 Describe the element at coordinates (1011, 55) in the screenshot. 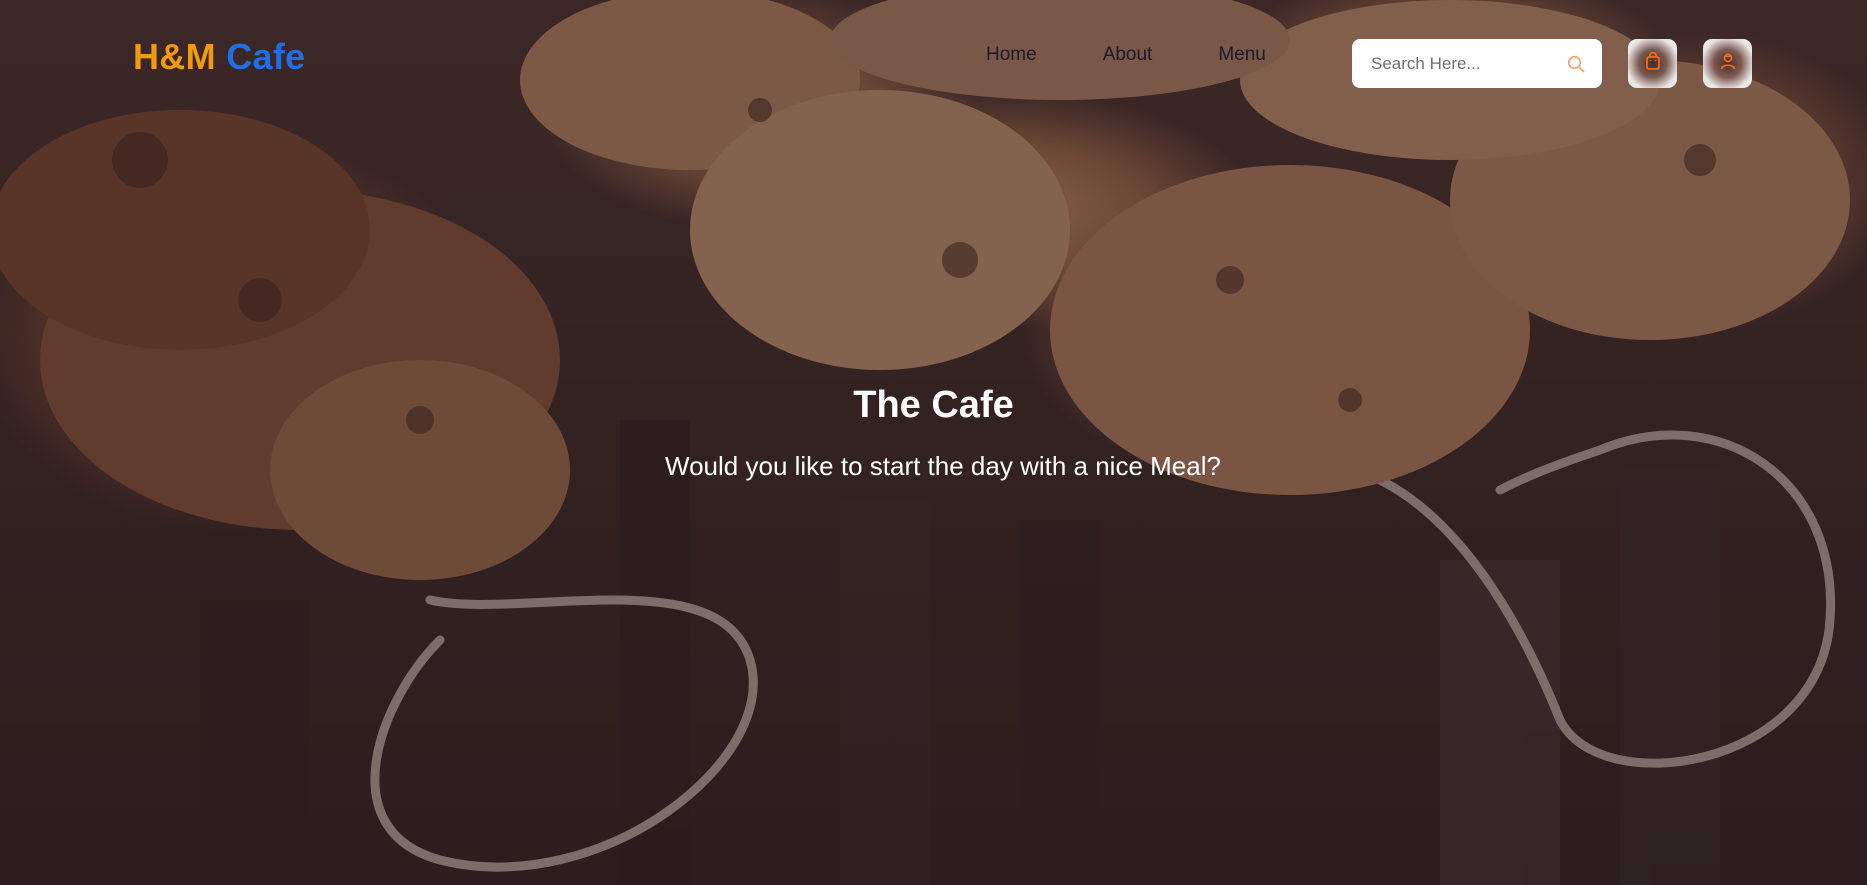

I see `nav-home-link: Home` at that location.